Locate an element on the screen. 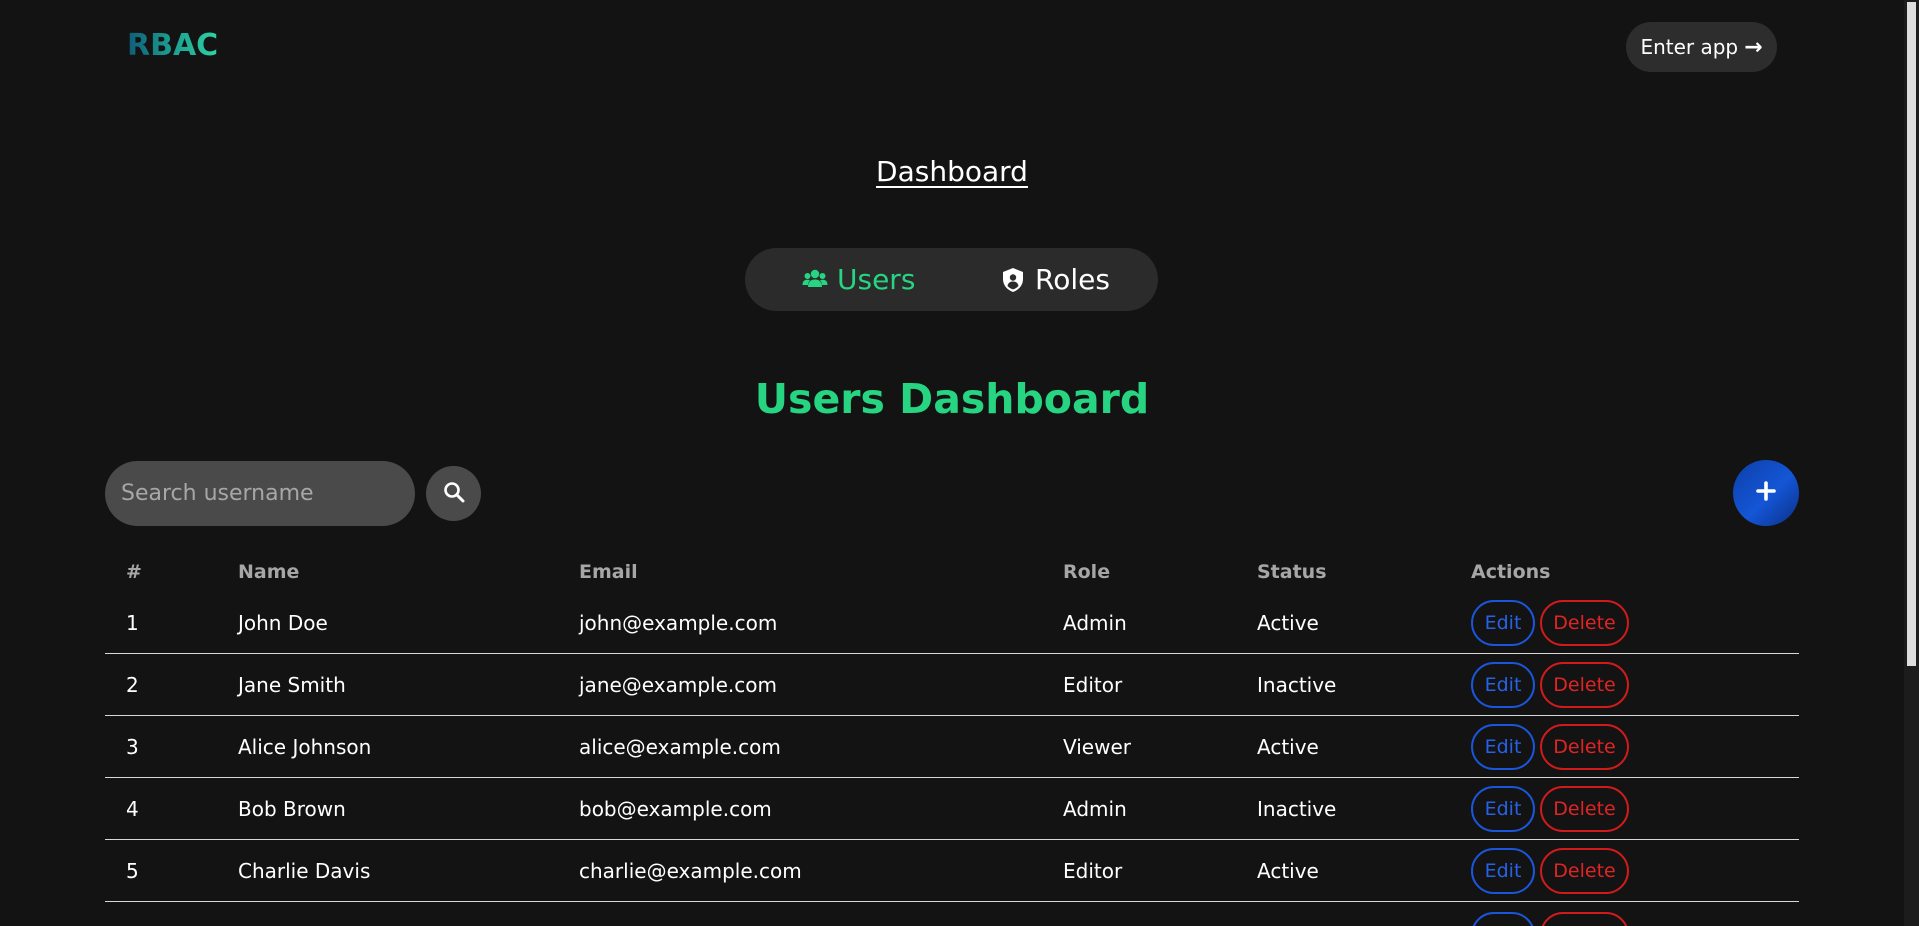  scrollbar is located at coordinates (1911, 463).